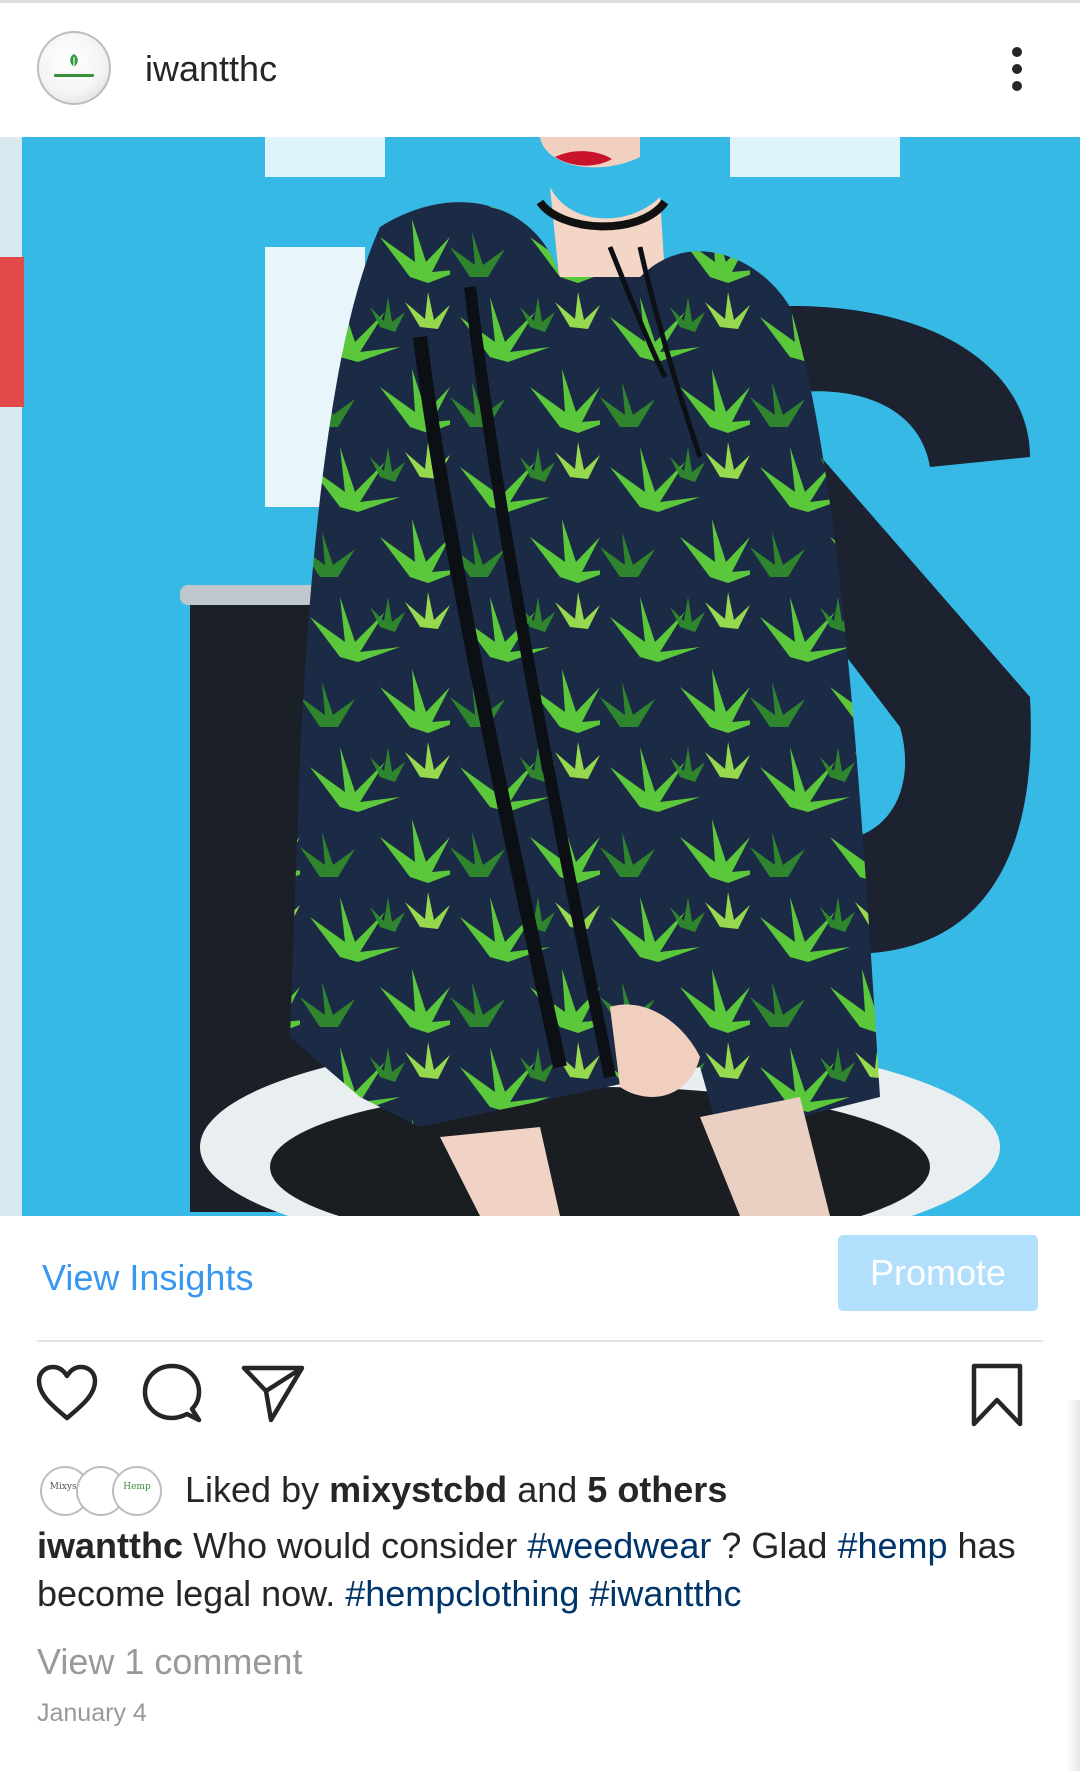 The width and height of the screenshot is (1080, 1771). I want to click on hashtag-link: #iwantthc, so click(665, 1593).